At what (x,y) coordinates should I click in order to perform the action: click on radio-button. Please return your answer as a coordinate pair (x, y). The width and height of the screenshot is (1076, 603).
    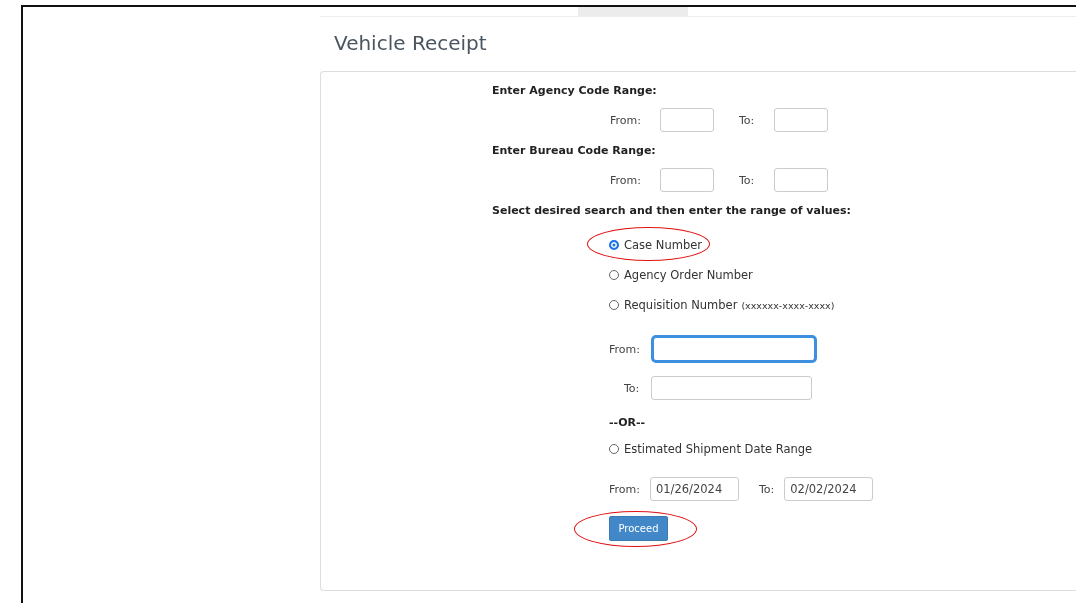
    Looking at the image, I should click on (614, 245).